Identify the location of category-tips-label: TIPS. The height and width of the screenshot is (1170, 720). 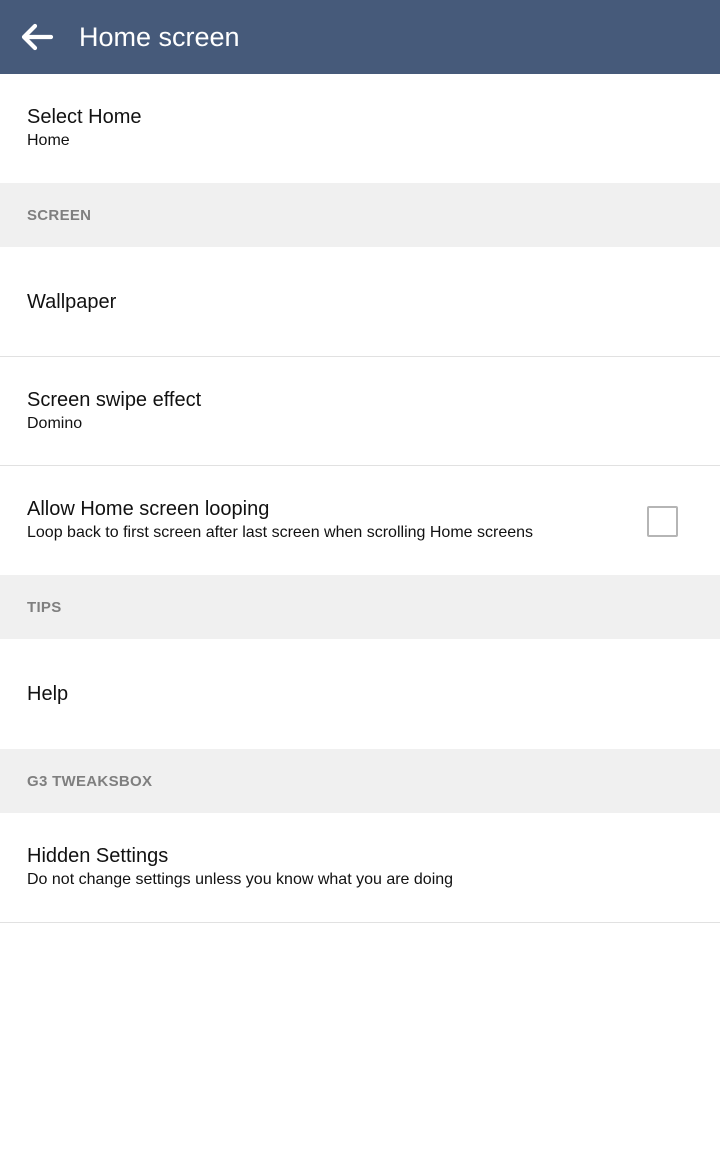
(44, 607).